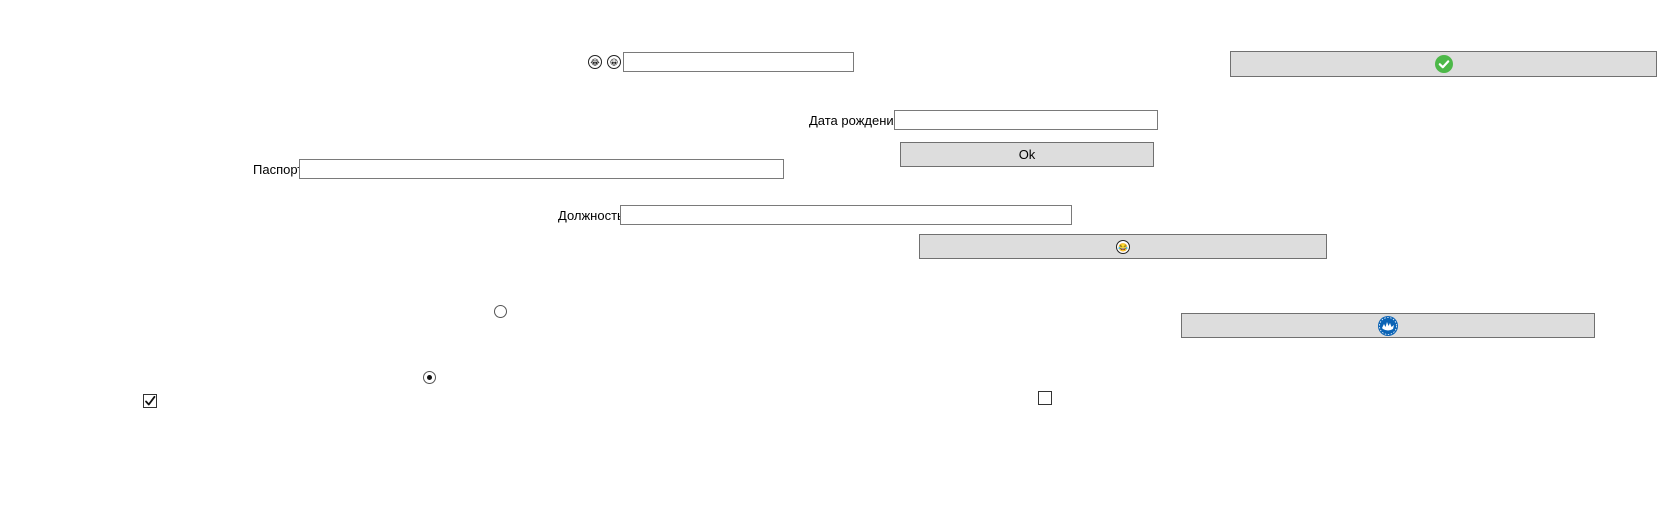 The image size is (1670, 507). What do you see at coordinates (738, 62) in the screenshot?
I see `top-textbox` at bounding box center [738, 62].